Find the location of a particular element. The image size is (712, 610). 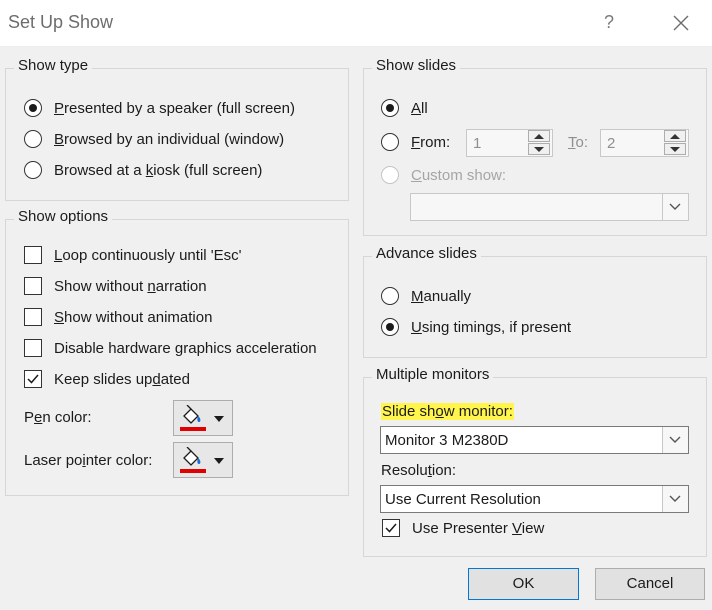

radio-all-slides: All is located at coordinates (404, 108).